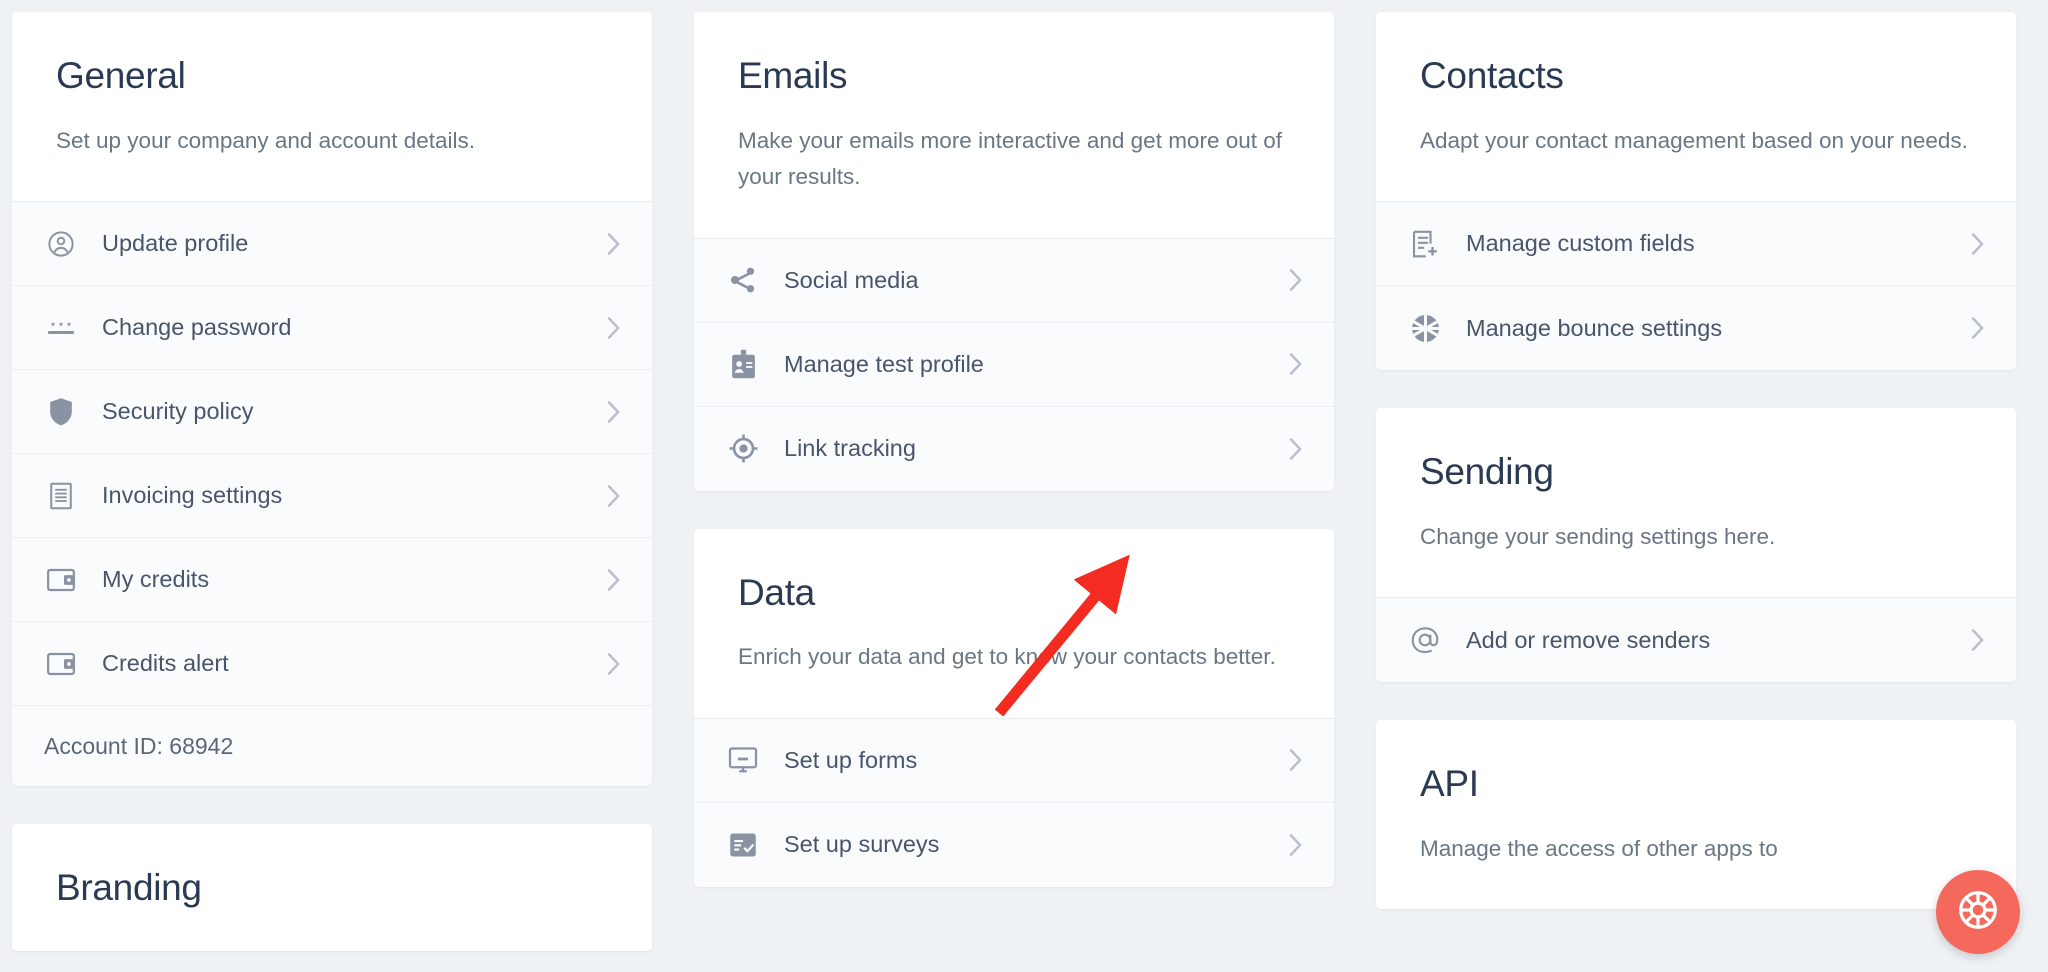 Image resolution: width=2048 pixels, height=972 pixels. Describe the element at coordinates (175, 243) in the screenshot. I see `list-item-label: Update profile` at that location.